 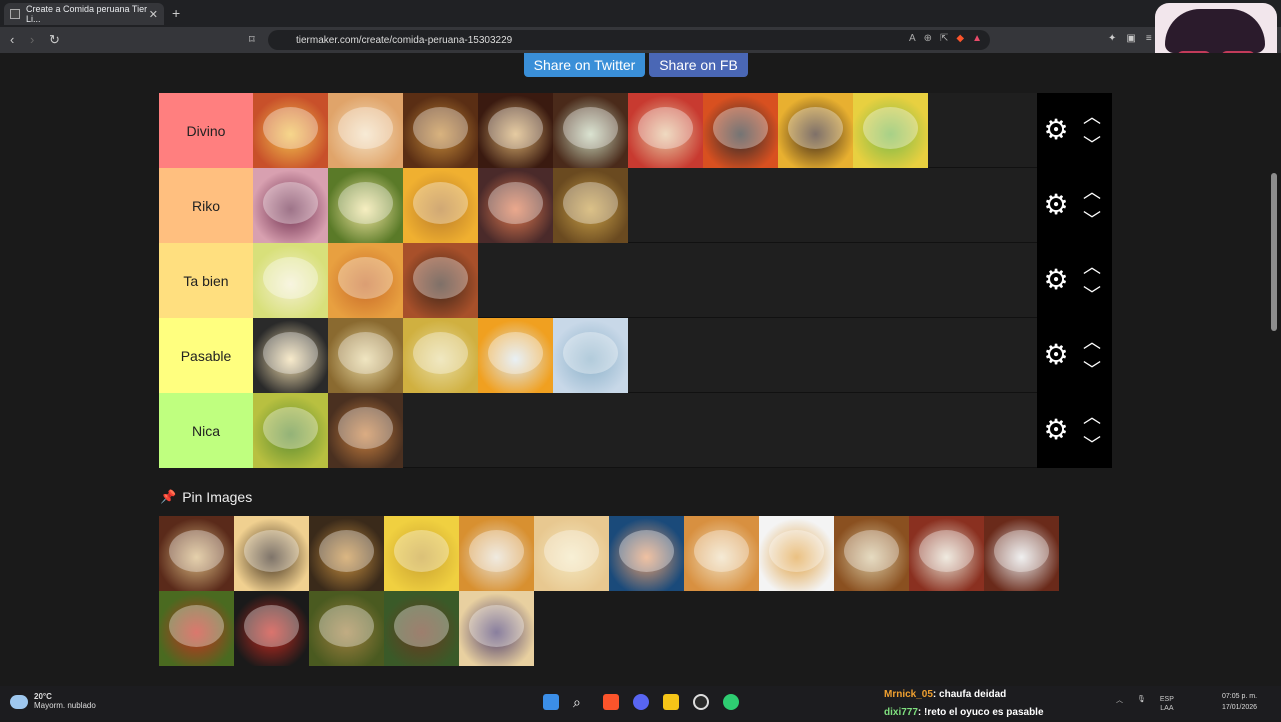 What do you see at coordinates (252, 39) in the screenshot?
I see `bookmark-icon: ⌑` at bounding box center [252, 39].